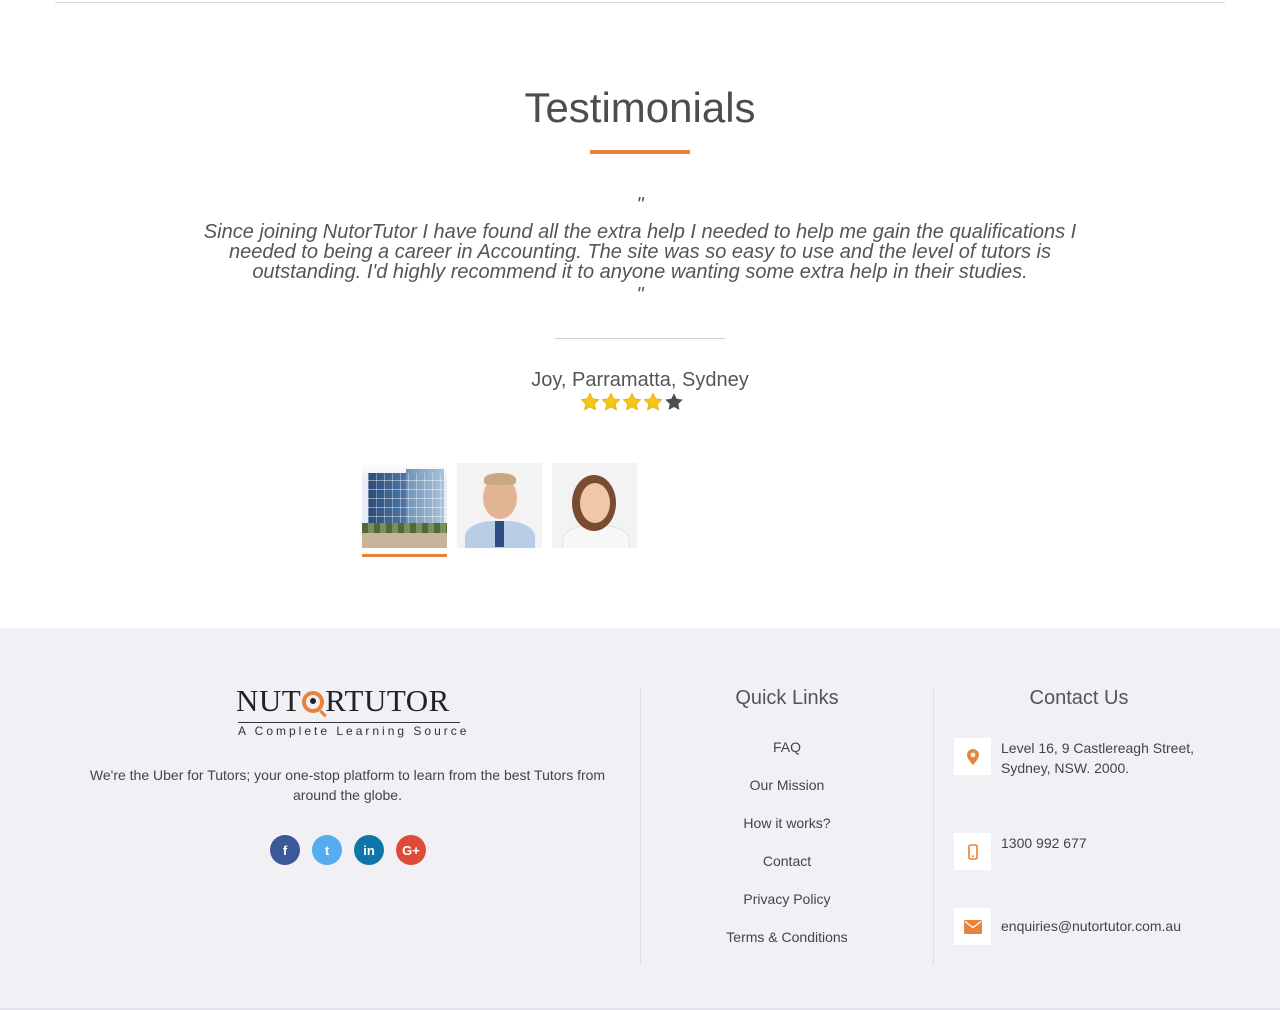 This screenshot has width=1280, height=1010. I want to click on testimonial-thumbnails, so click(499, 510).